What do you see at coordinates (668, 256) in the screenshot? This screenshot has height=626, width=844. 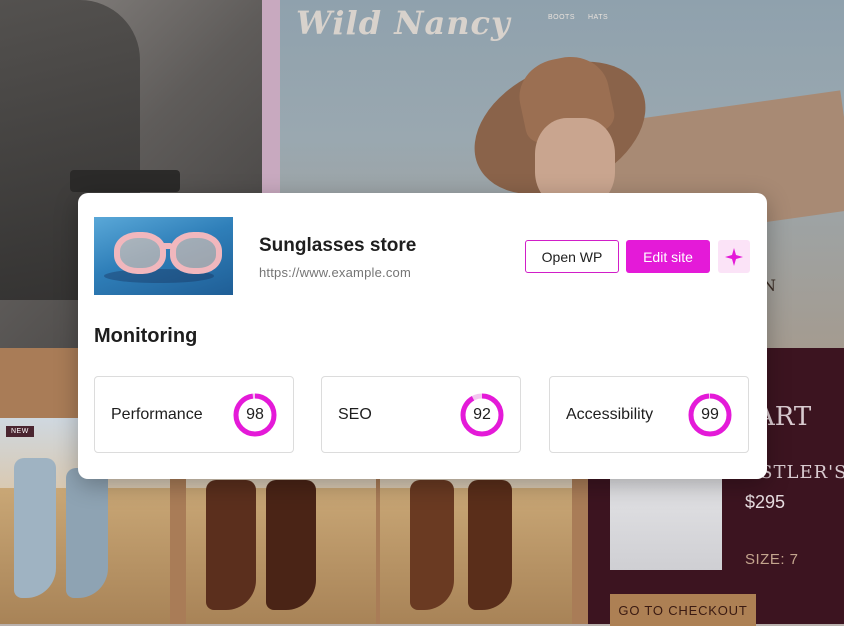 I see `edit-site-button: Edit site` at bounding box center [668, 256].